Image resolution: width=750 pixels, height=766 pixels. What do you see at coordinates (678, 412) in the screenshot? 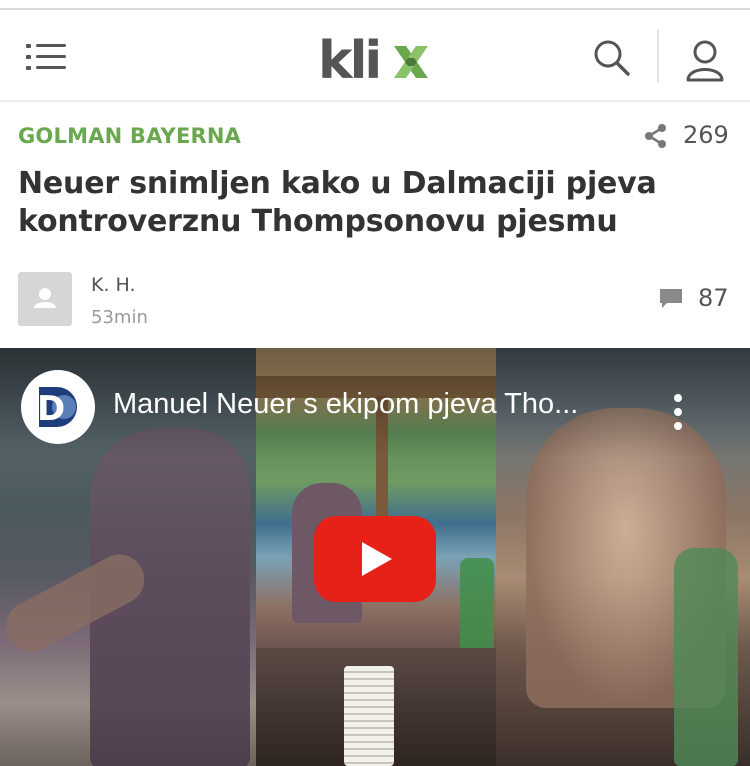
I see `more-options-icon` at bounding box center [678, 412].